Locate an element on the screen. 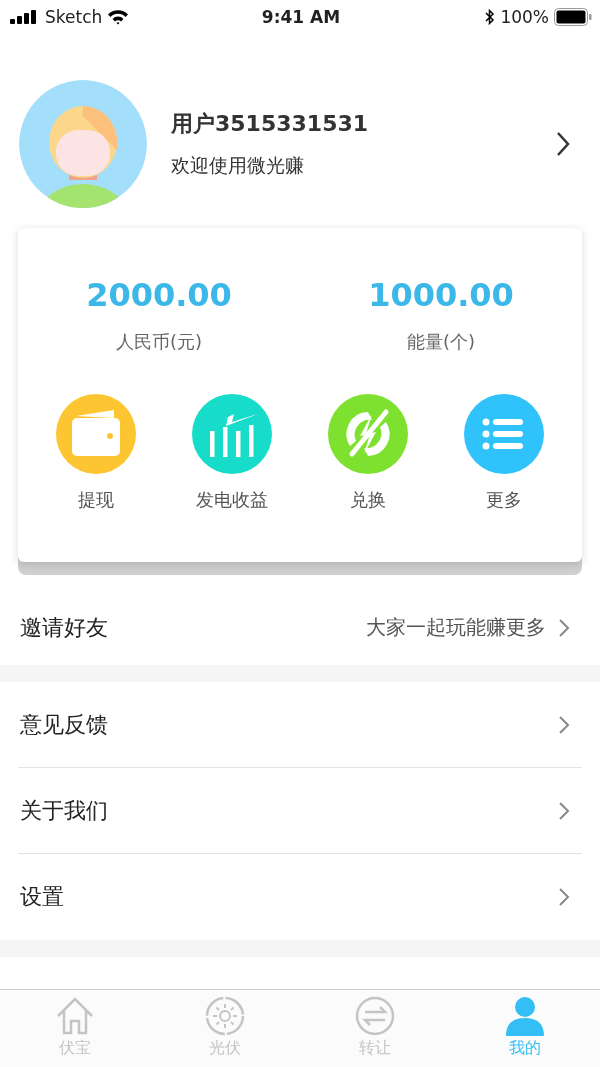 This screenshot has width=600, height=1067. user-name: 用户3515331531 is located at coordinates (270, 124).